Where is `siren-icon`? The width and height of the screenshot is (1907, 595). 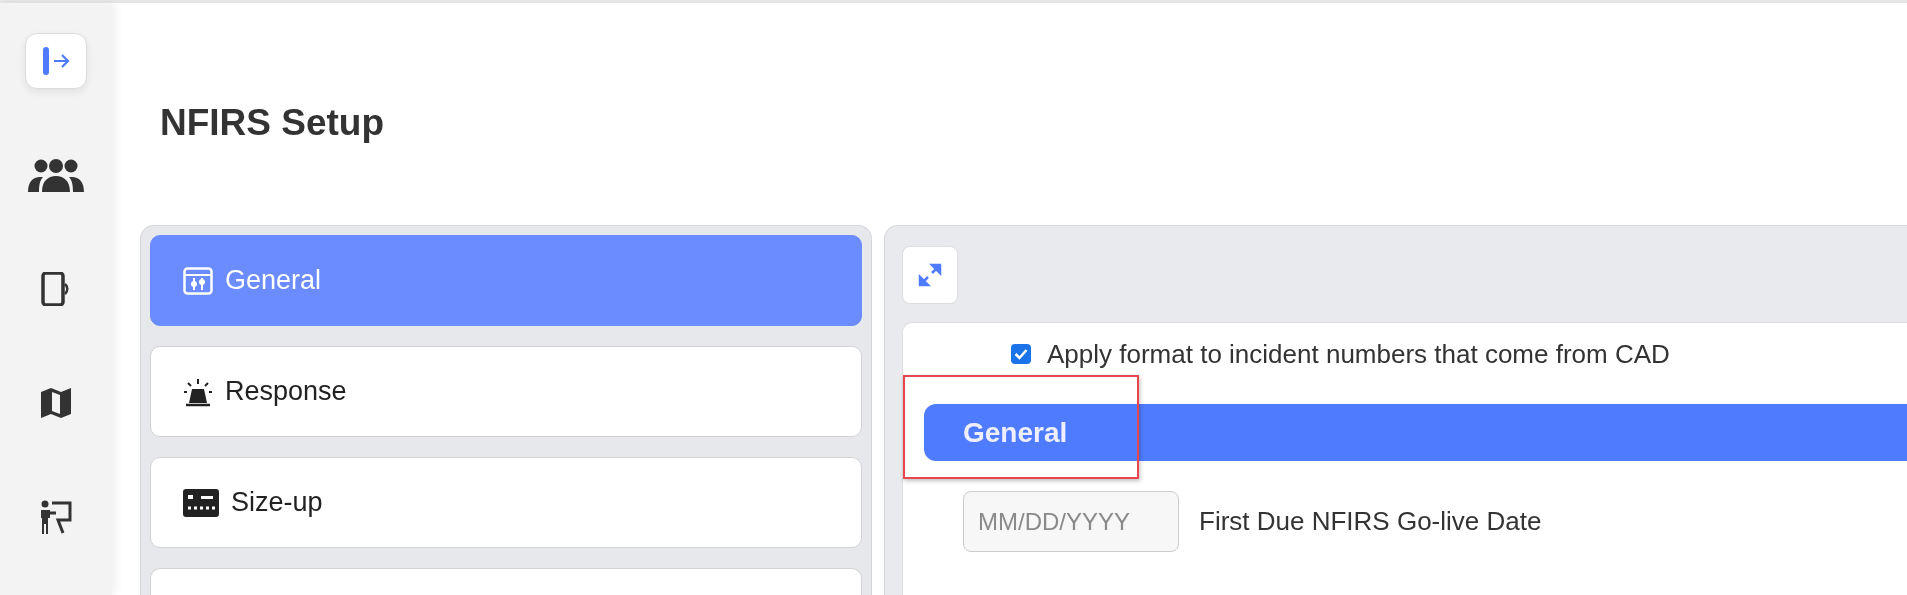
siren-icon is located at coordinates (198, 391).